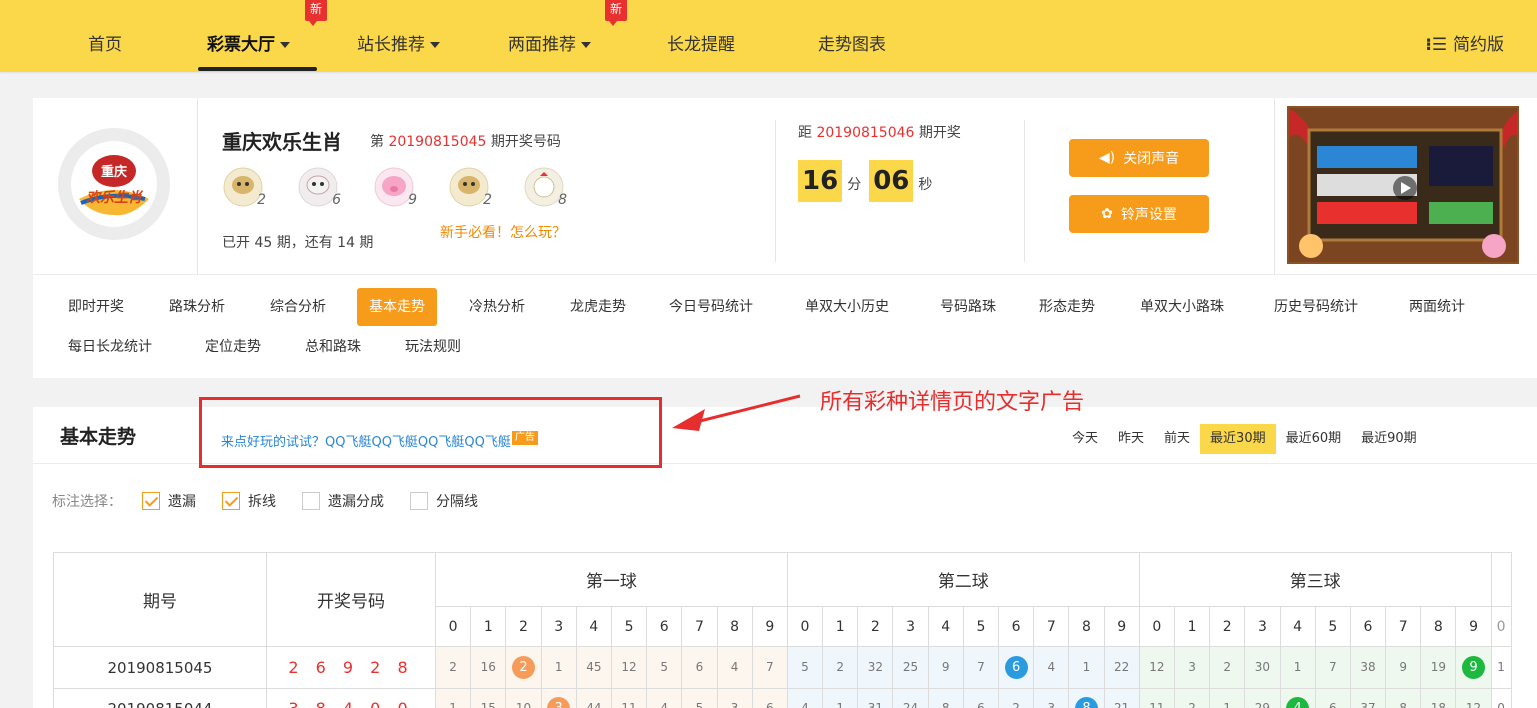 This screenshot has height=708, width=1537. Describe the element at coordinates (298, 243) in the screenshot. I see `draw-status: 已开 45 期，还有 14 期` at that location.